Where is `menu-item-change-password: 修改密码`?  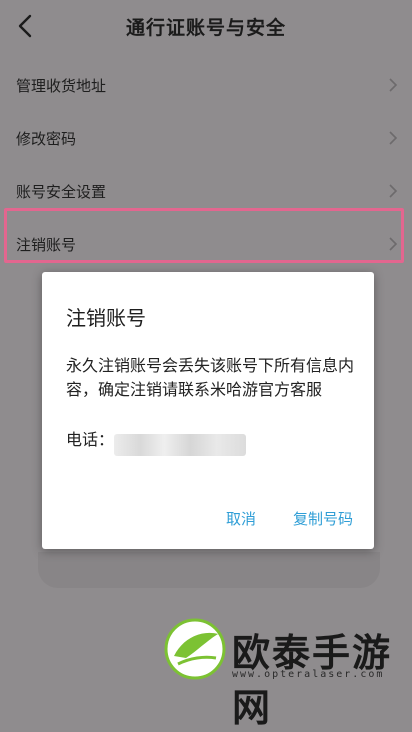 menu-item-change-password: 修改密码 is located at coordinates (206, 137).